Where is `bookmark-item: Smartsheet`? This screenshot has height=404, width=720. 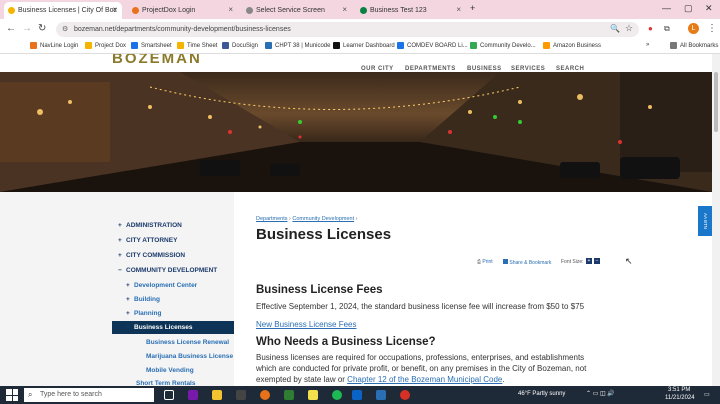 bookmark-item: Smartsheet is located at coordinates (151, 45).